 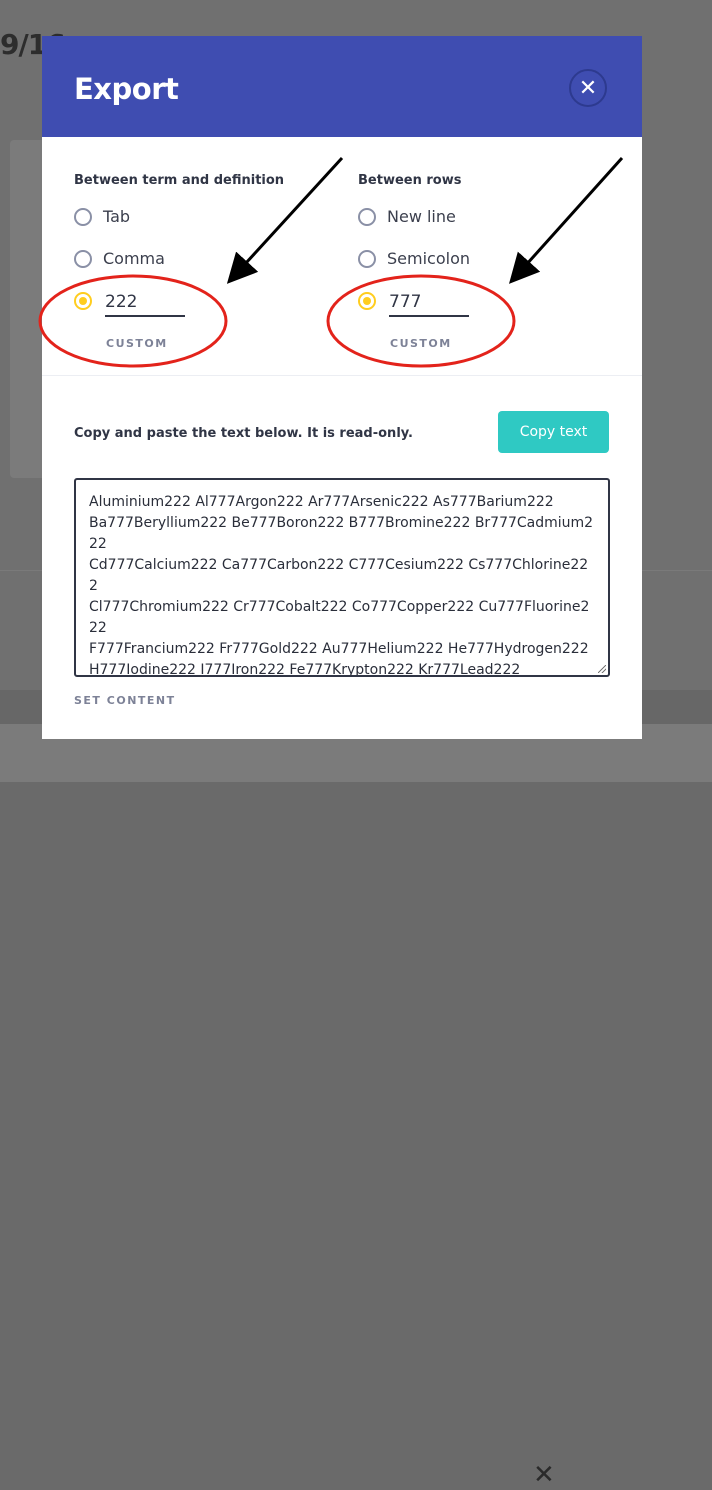 What do you see at coordinates (134, 258) in the screenshot?
I see `radio-label: Comma` at bounding box center [134, 258].